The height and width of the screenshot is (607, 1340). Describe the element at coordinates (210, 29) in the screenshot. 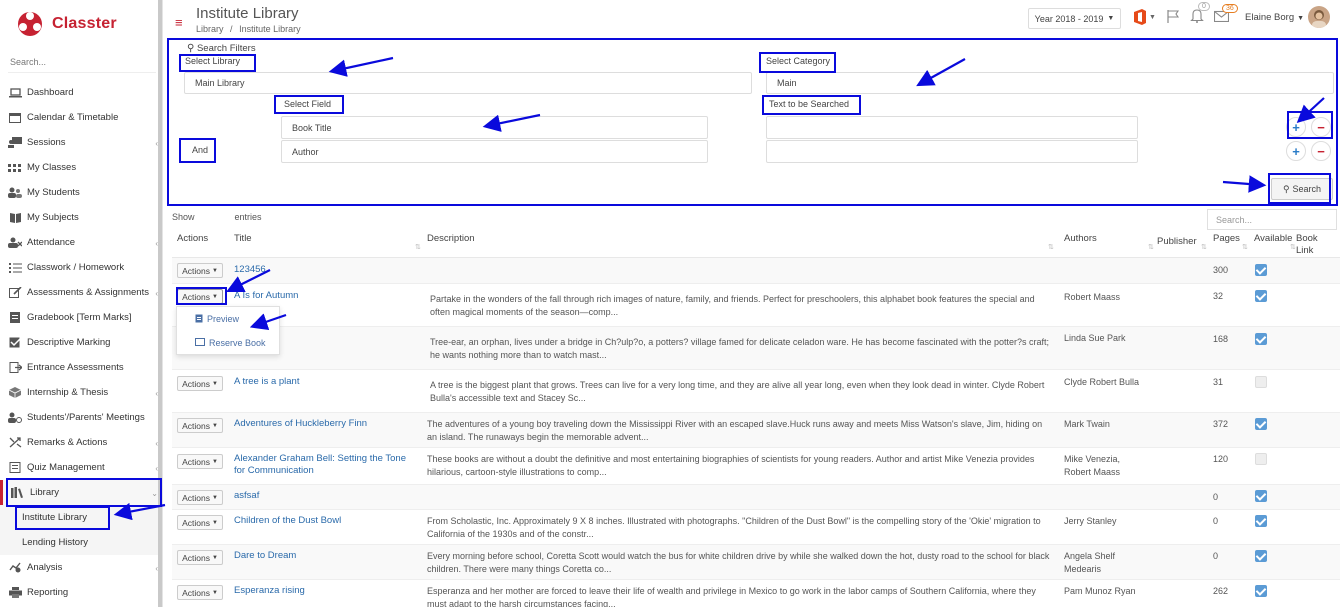

I see `breadcrumb-library: Library` at that location.